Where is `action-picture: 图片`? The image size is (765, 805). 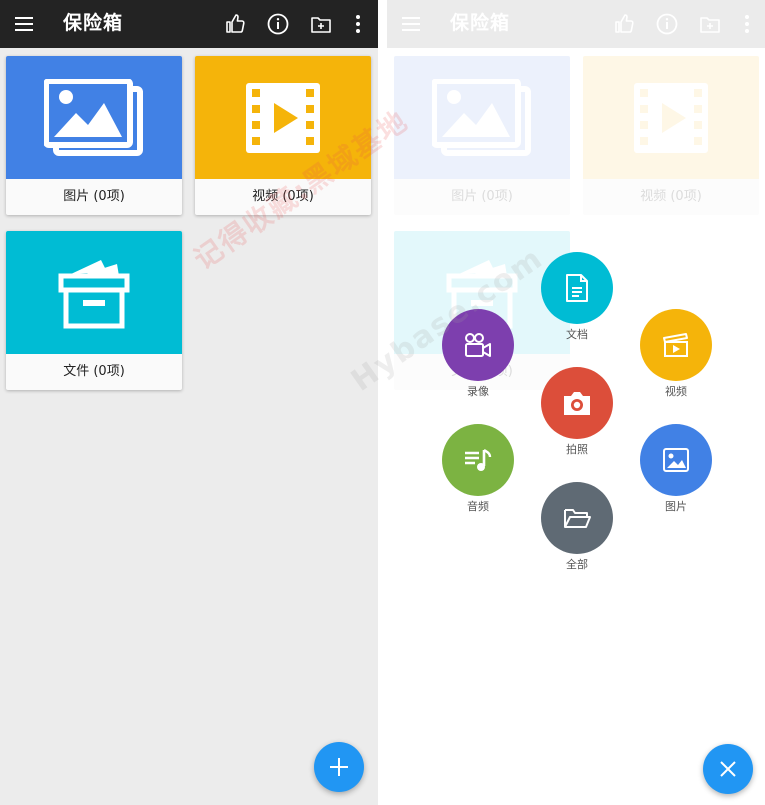
action-picture: 图片 is located at coordinates (676, 469).